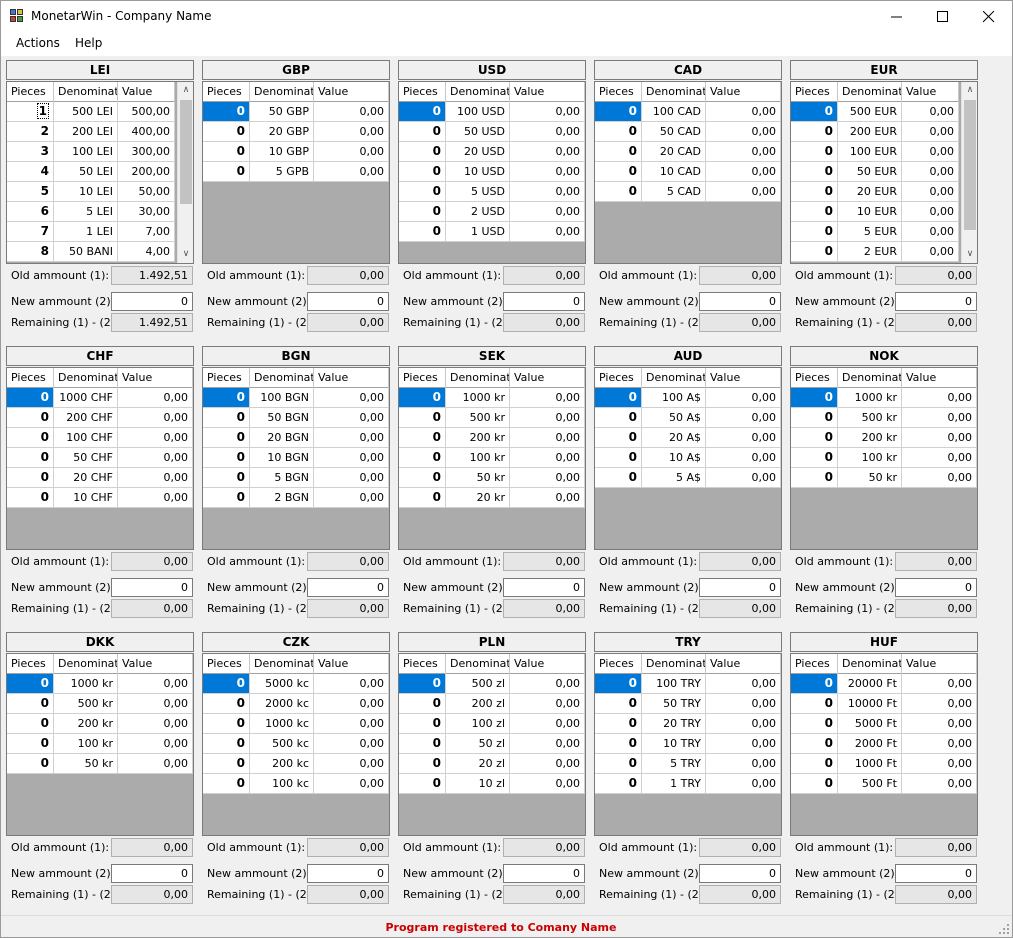 The image size is (1013, 938). Describe the element at coordinates (492, 784) in the screenshot. I see `table-row: 0 10 zl 0,00` at that location.